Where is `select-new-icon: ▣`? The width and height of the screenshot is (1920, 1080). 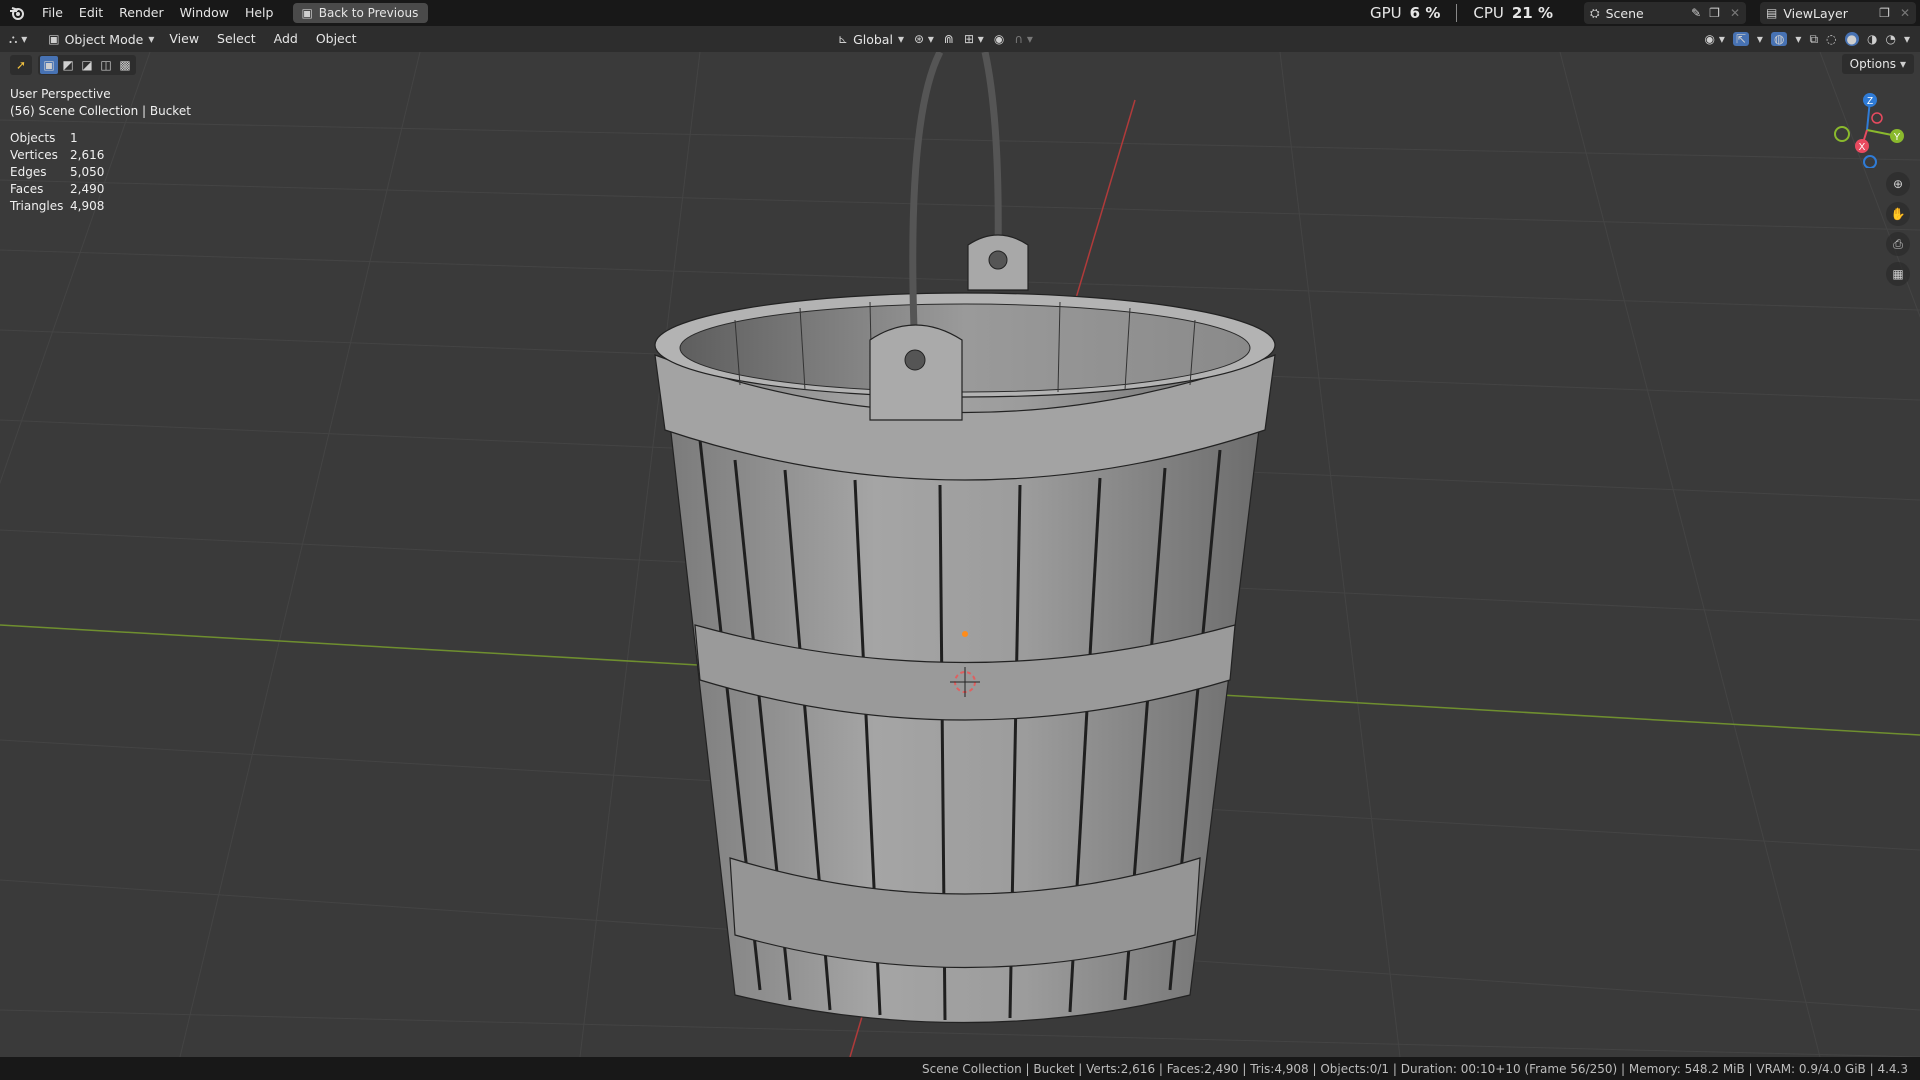
select-new-icon: ▣ is located at coordinates (49, 65).